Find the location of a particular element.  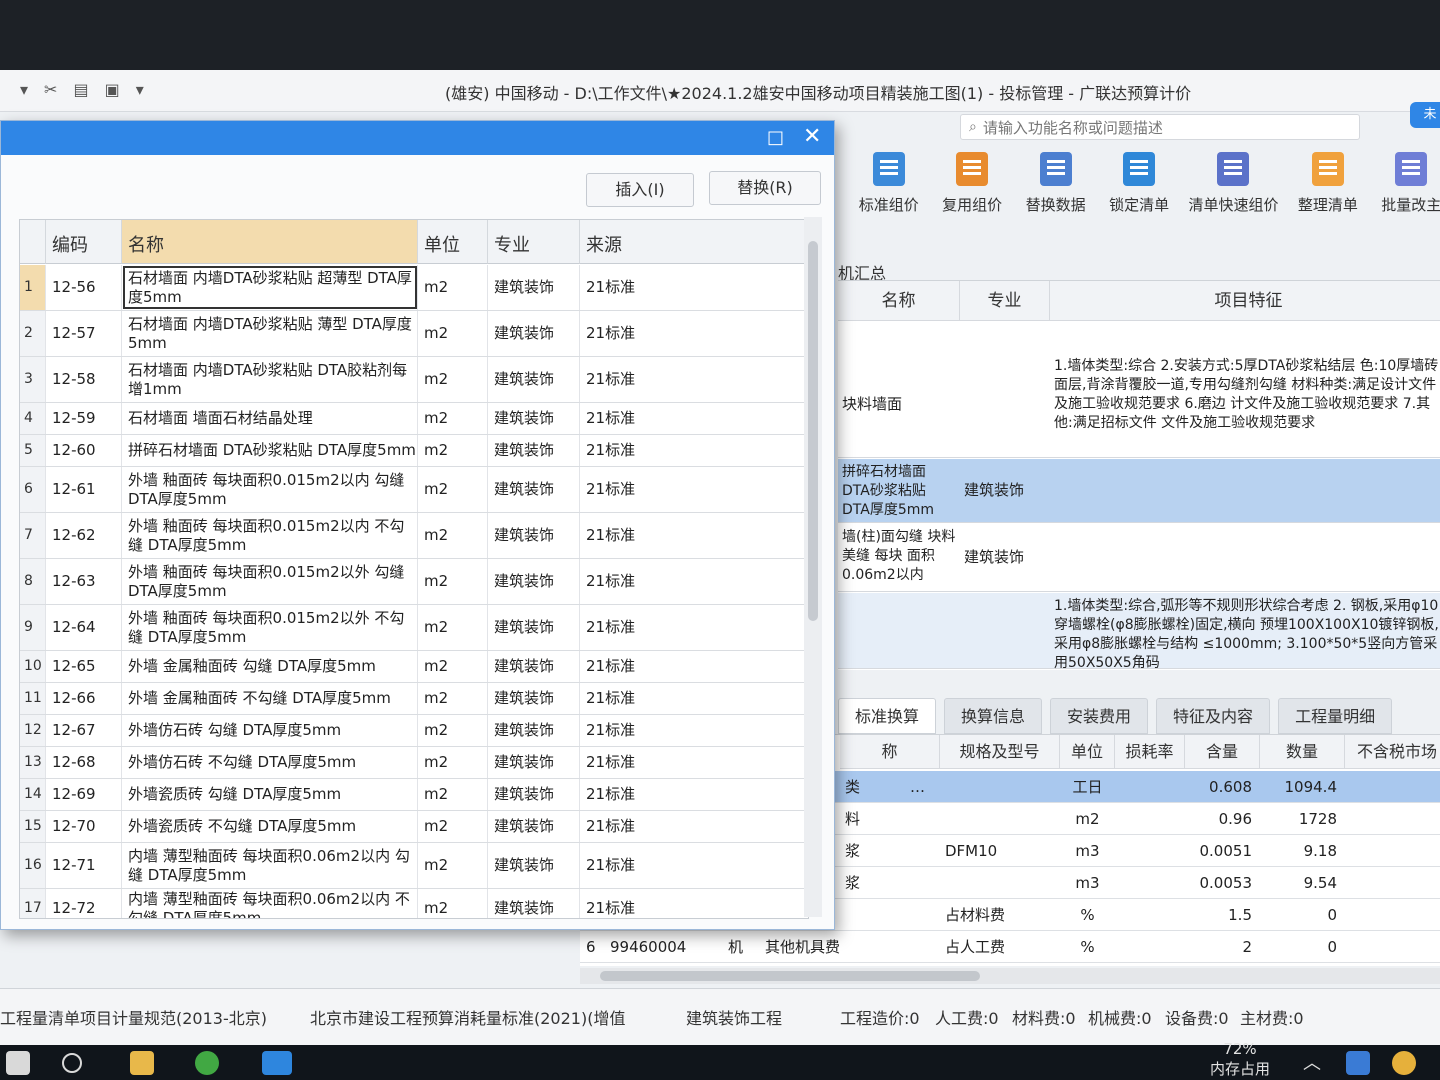

ribbon-label: 批量改主 is located at coordinates (1410, 205).